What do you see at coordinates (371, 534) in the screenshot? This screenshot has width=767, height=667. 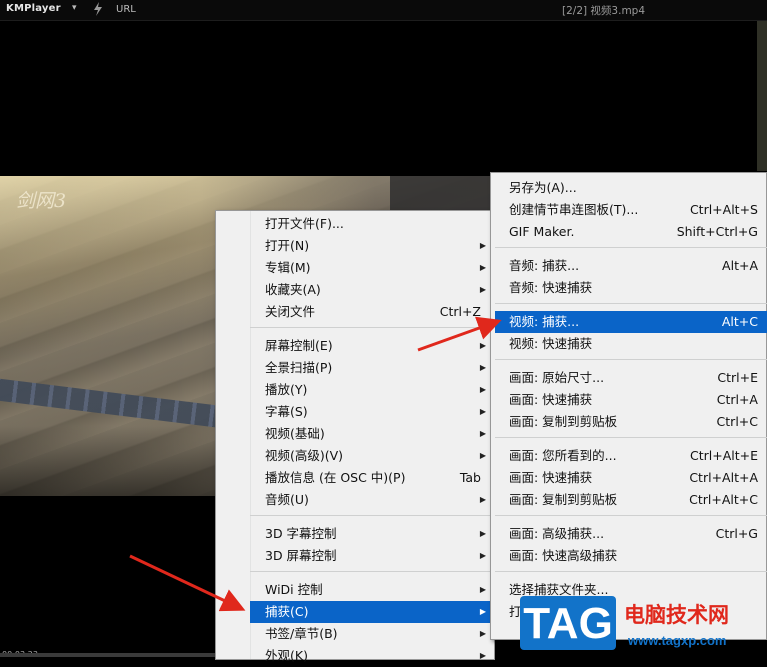 I see `menu-item: 3D 字幕控制 ▶` at bounding box center [371, 534].